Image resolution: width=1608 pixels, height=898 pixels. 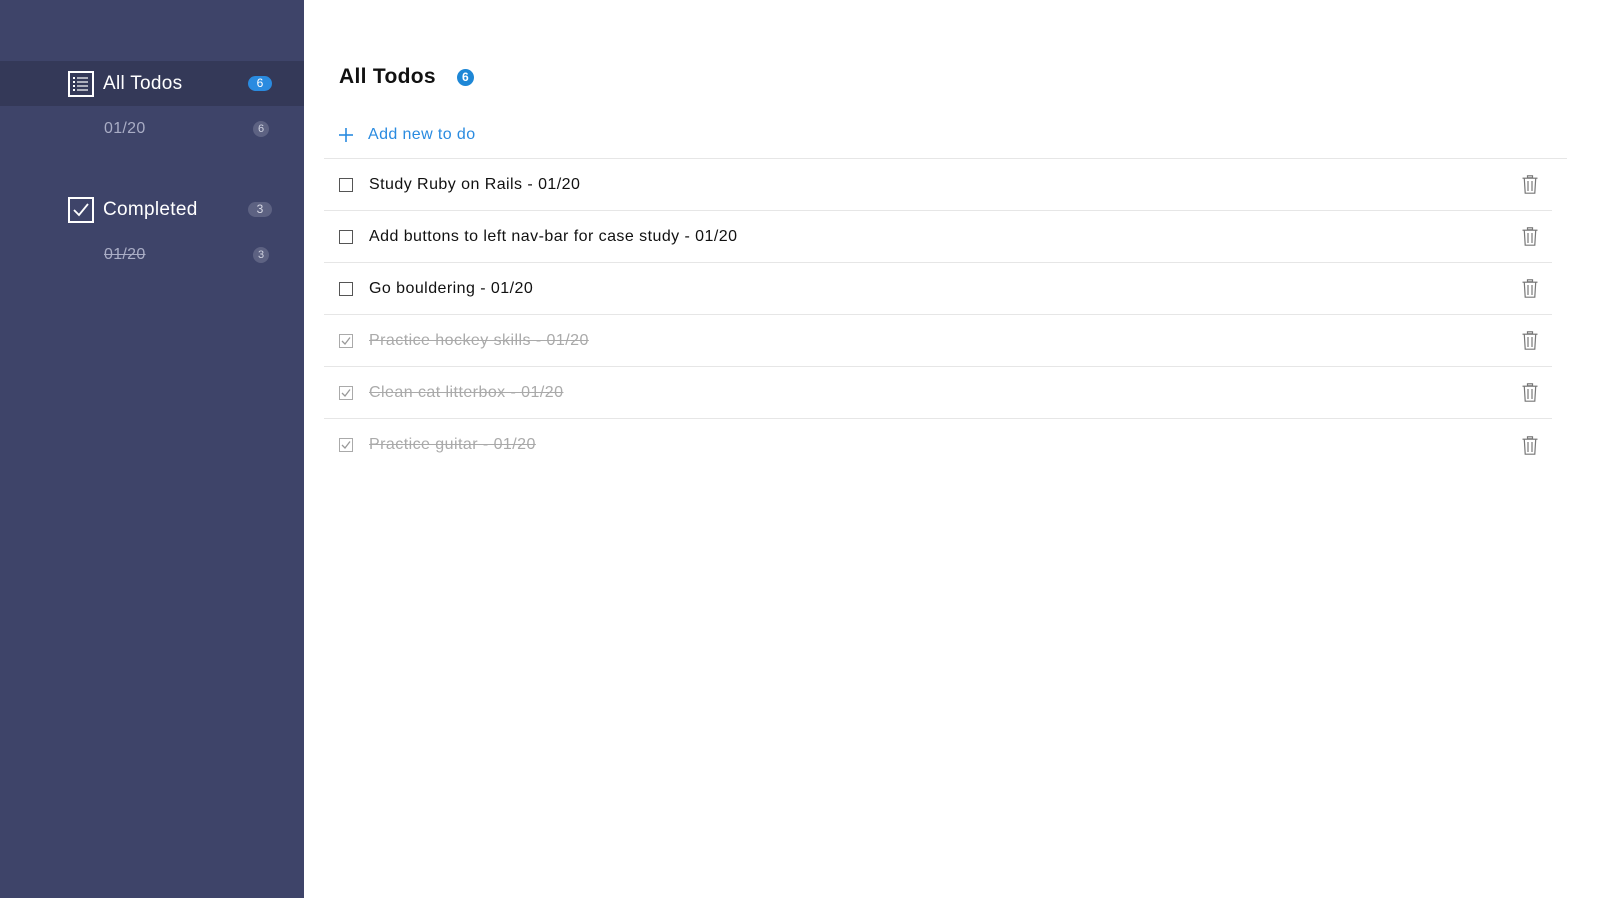 I want to click on nav-group-completed: Completed 3 01/20 3, so click(x=152, y=232).